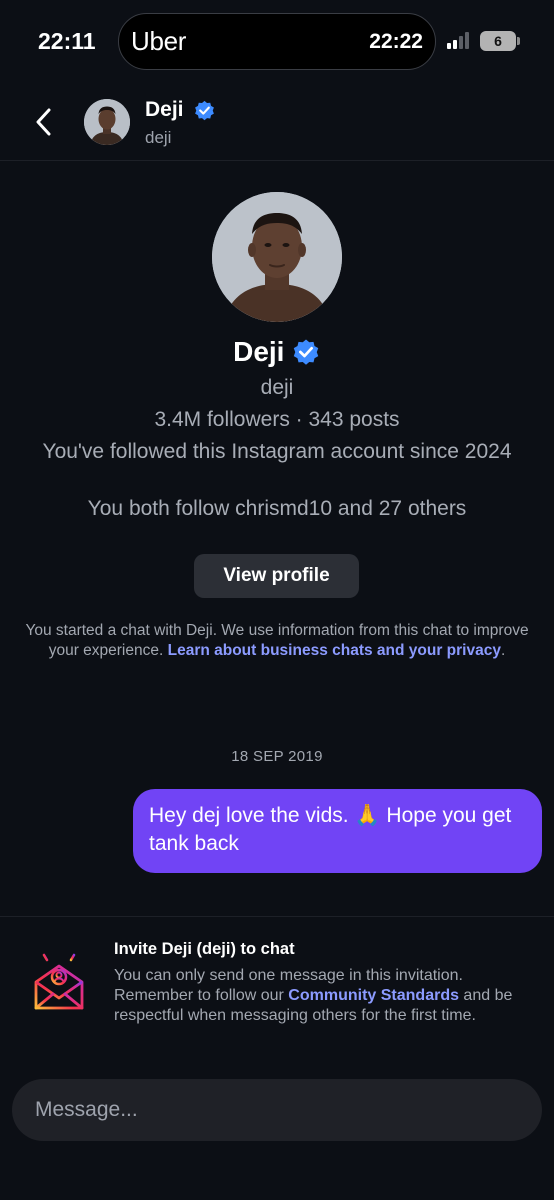 The height and width of the screenshot is (1200, 554). I want to click on view-profile-button: View profile, so click(276, 576).